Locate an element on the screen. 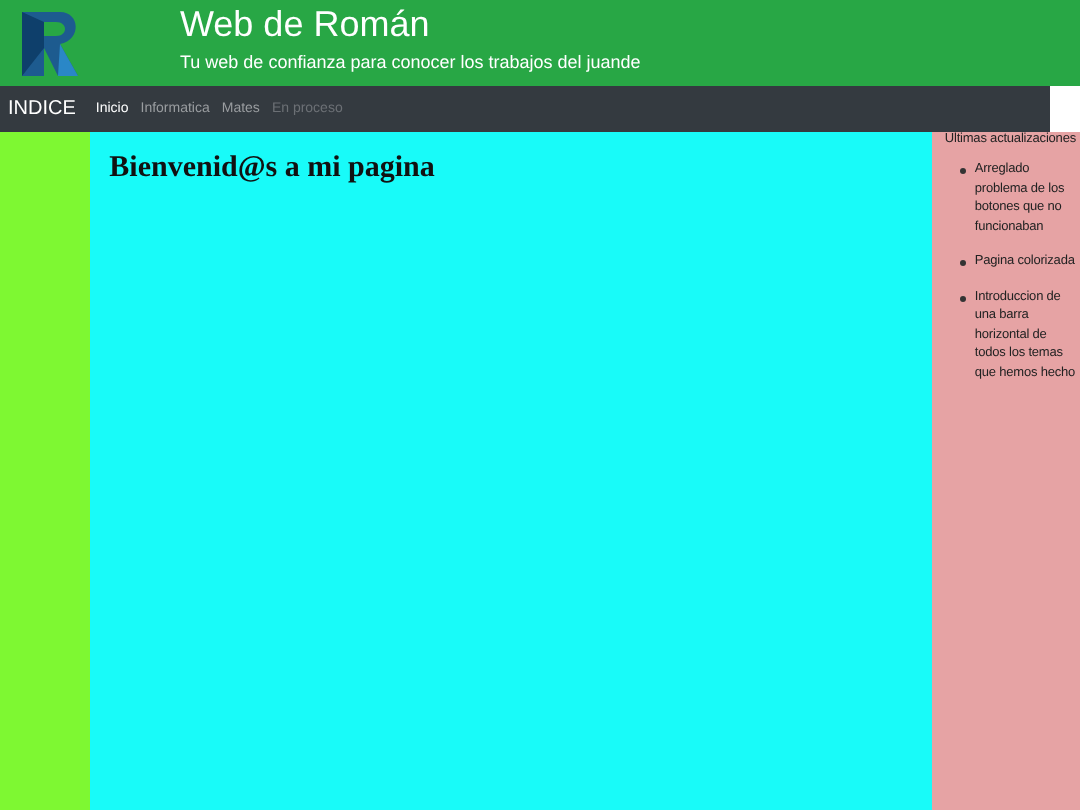 The image size is (1080, 810). site-title: Web de Román is located at coordinates (306, 24).